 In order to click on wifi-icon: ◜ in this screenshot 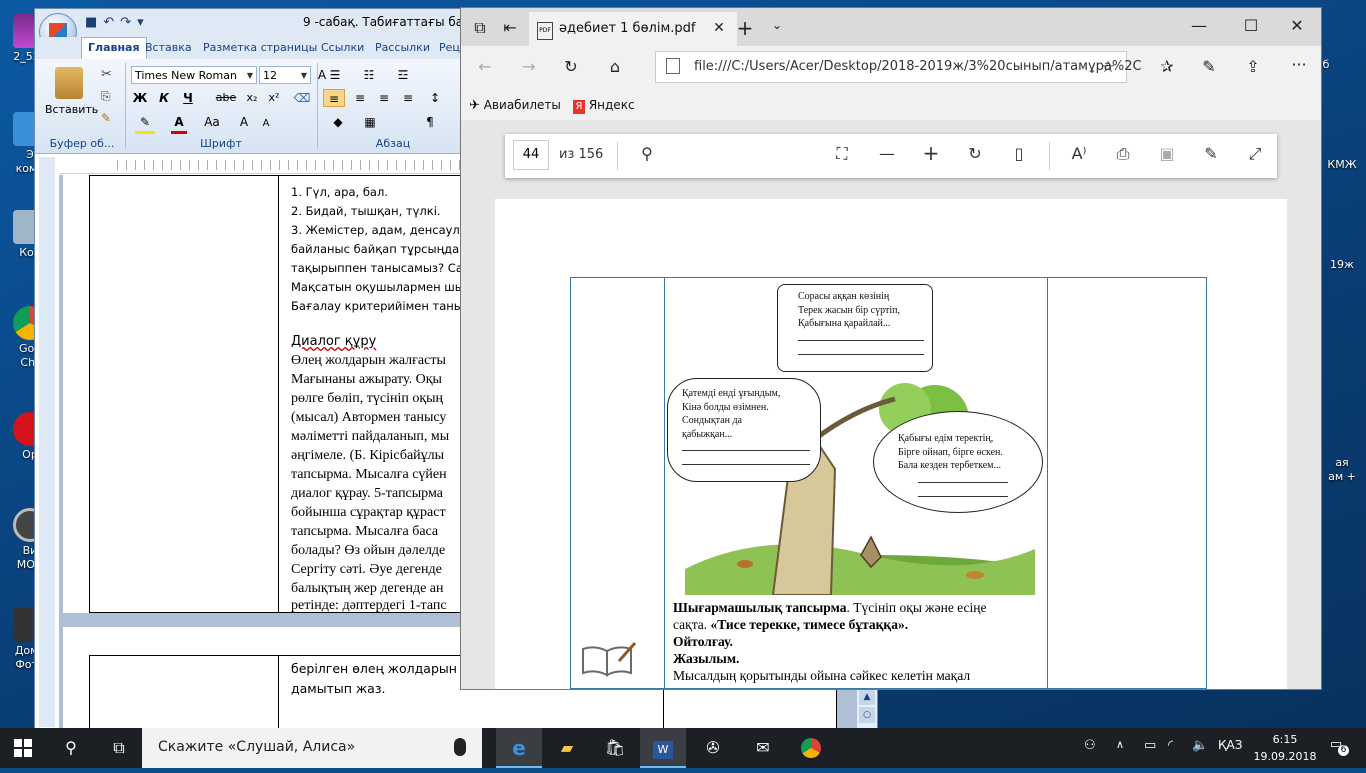, I will do `click(1170, 745)`.